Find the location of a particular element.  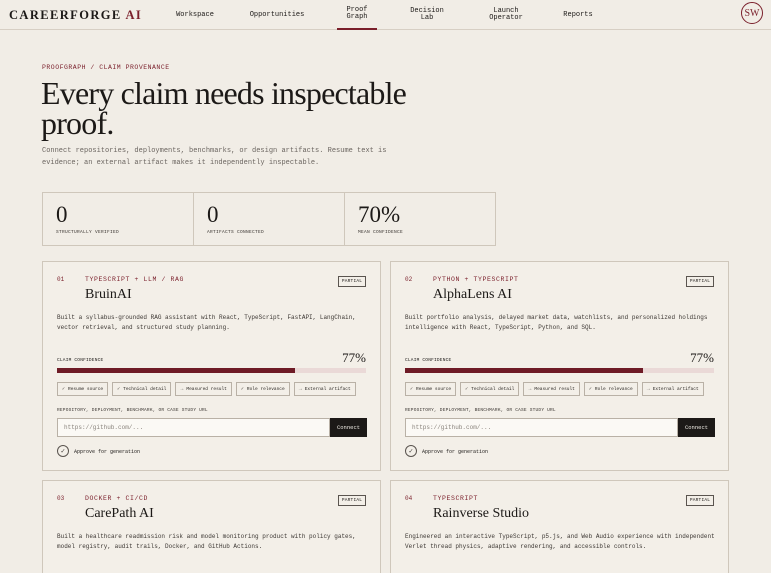

card-title: AlphaLens AI is located at coordinates (472, 294).